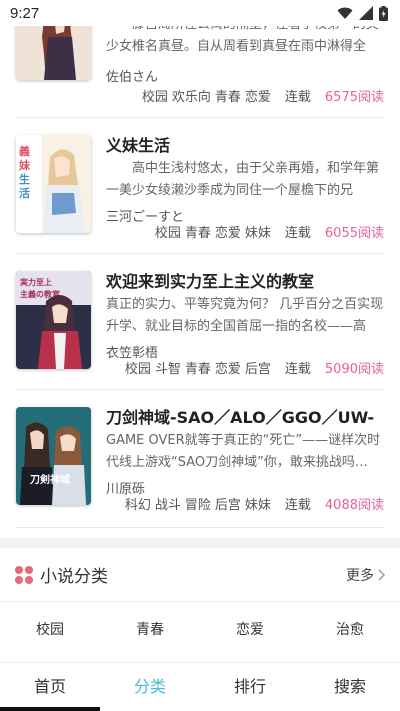  I want to click on bottom-tab-bar: 首页 分类 排行 搜索, so click(200, 684).